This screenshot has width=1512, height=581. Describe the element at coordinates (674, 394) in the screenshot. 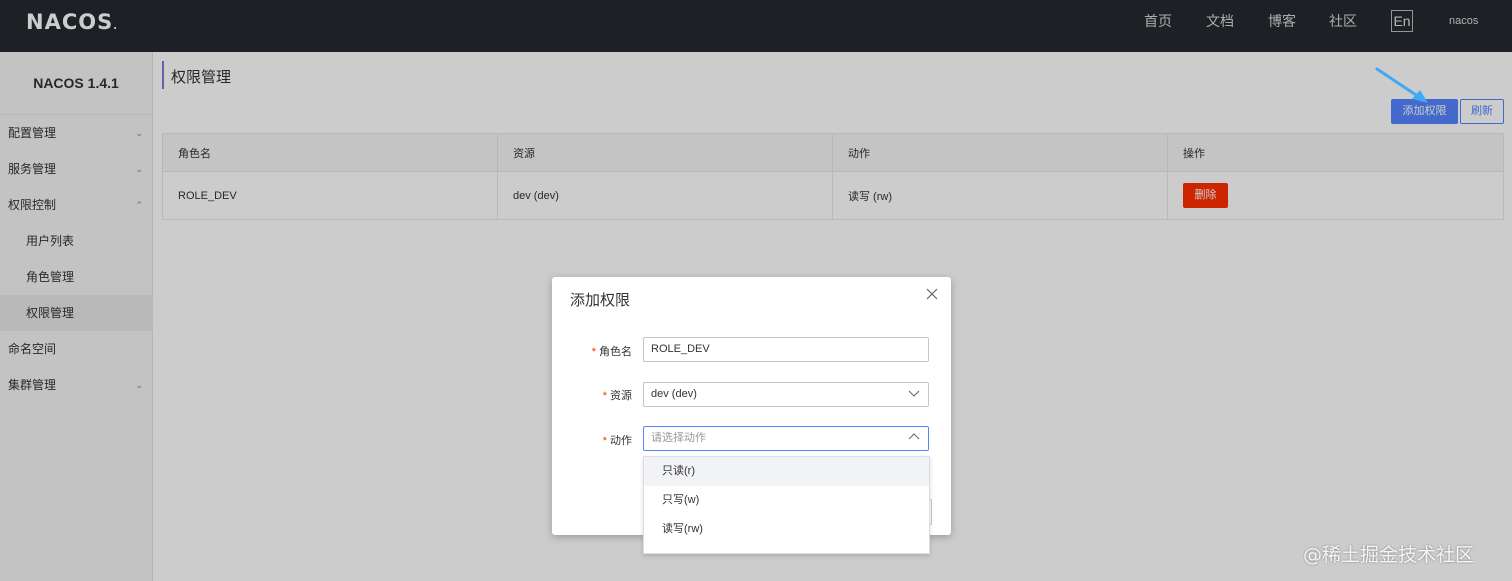

I see `resource-select-value: dev (dev)` at that location.